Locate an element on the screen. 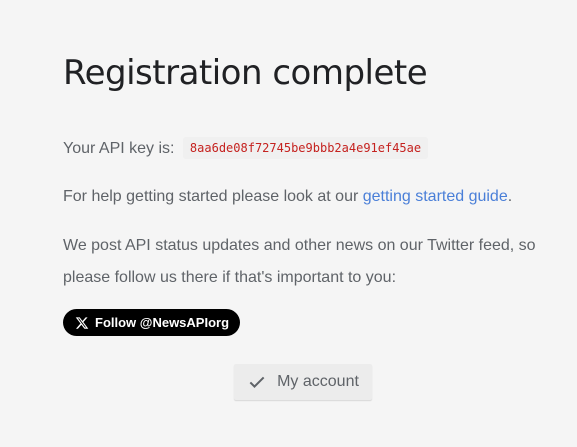 Image resolution: width=577 pixels, height=447 pixels. x-logo-icon is located at coordinates (82, 323).